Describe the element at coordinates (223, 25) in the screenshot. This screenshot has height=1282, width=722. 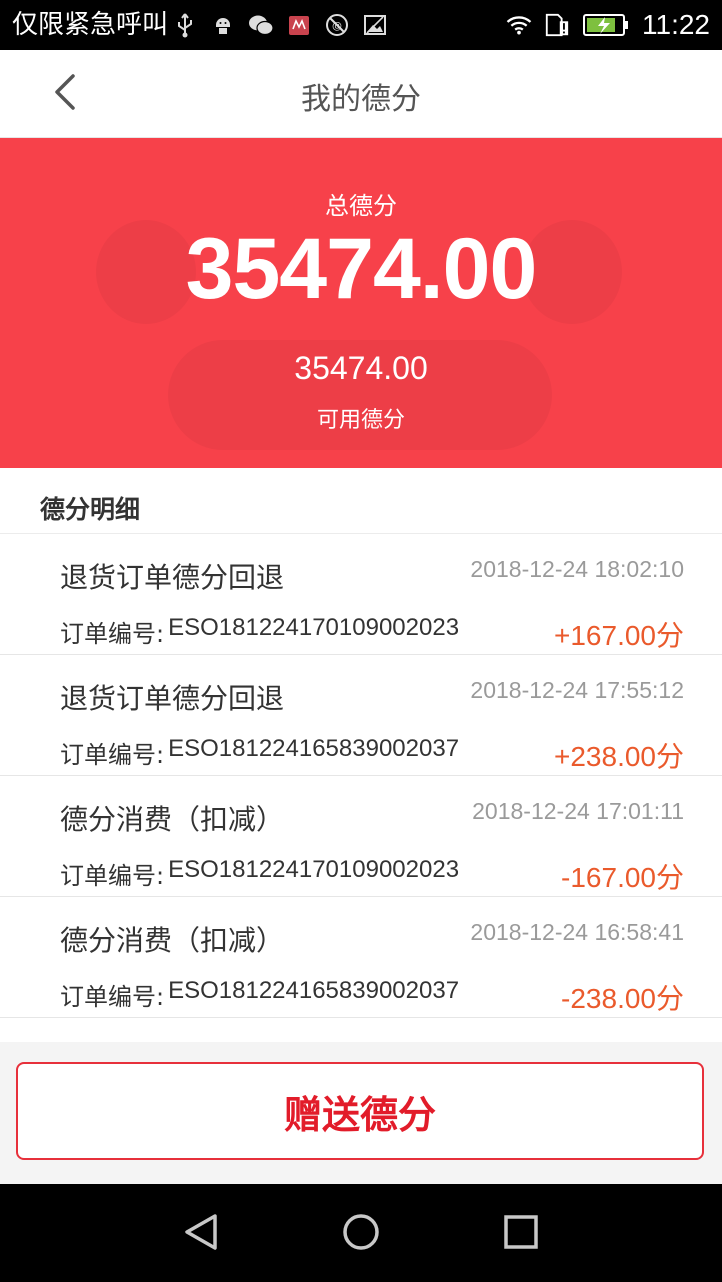
I see `android-icon` at that location.